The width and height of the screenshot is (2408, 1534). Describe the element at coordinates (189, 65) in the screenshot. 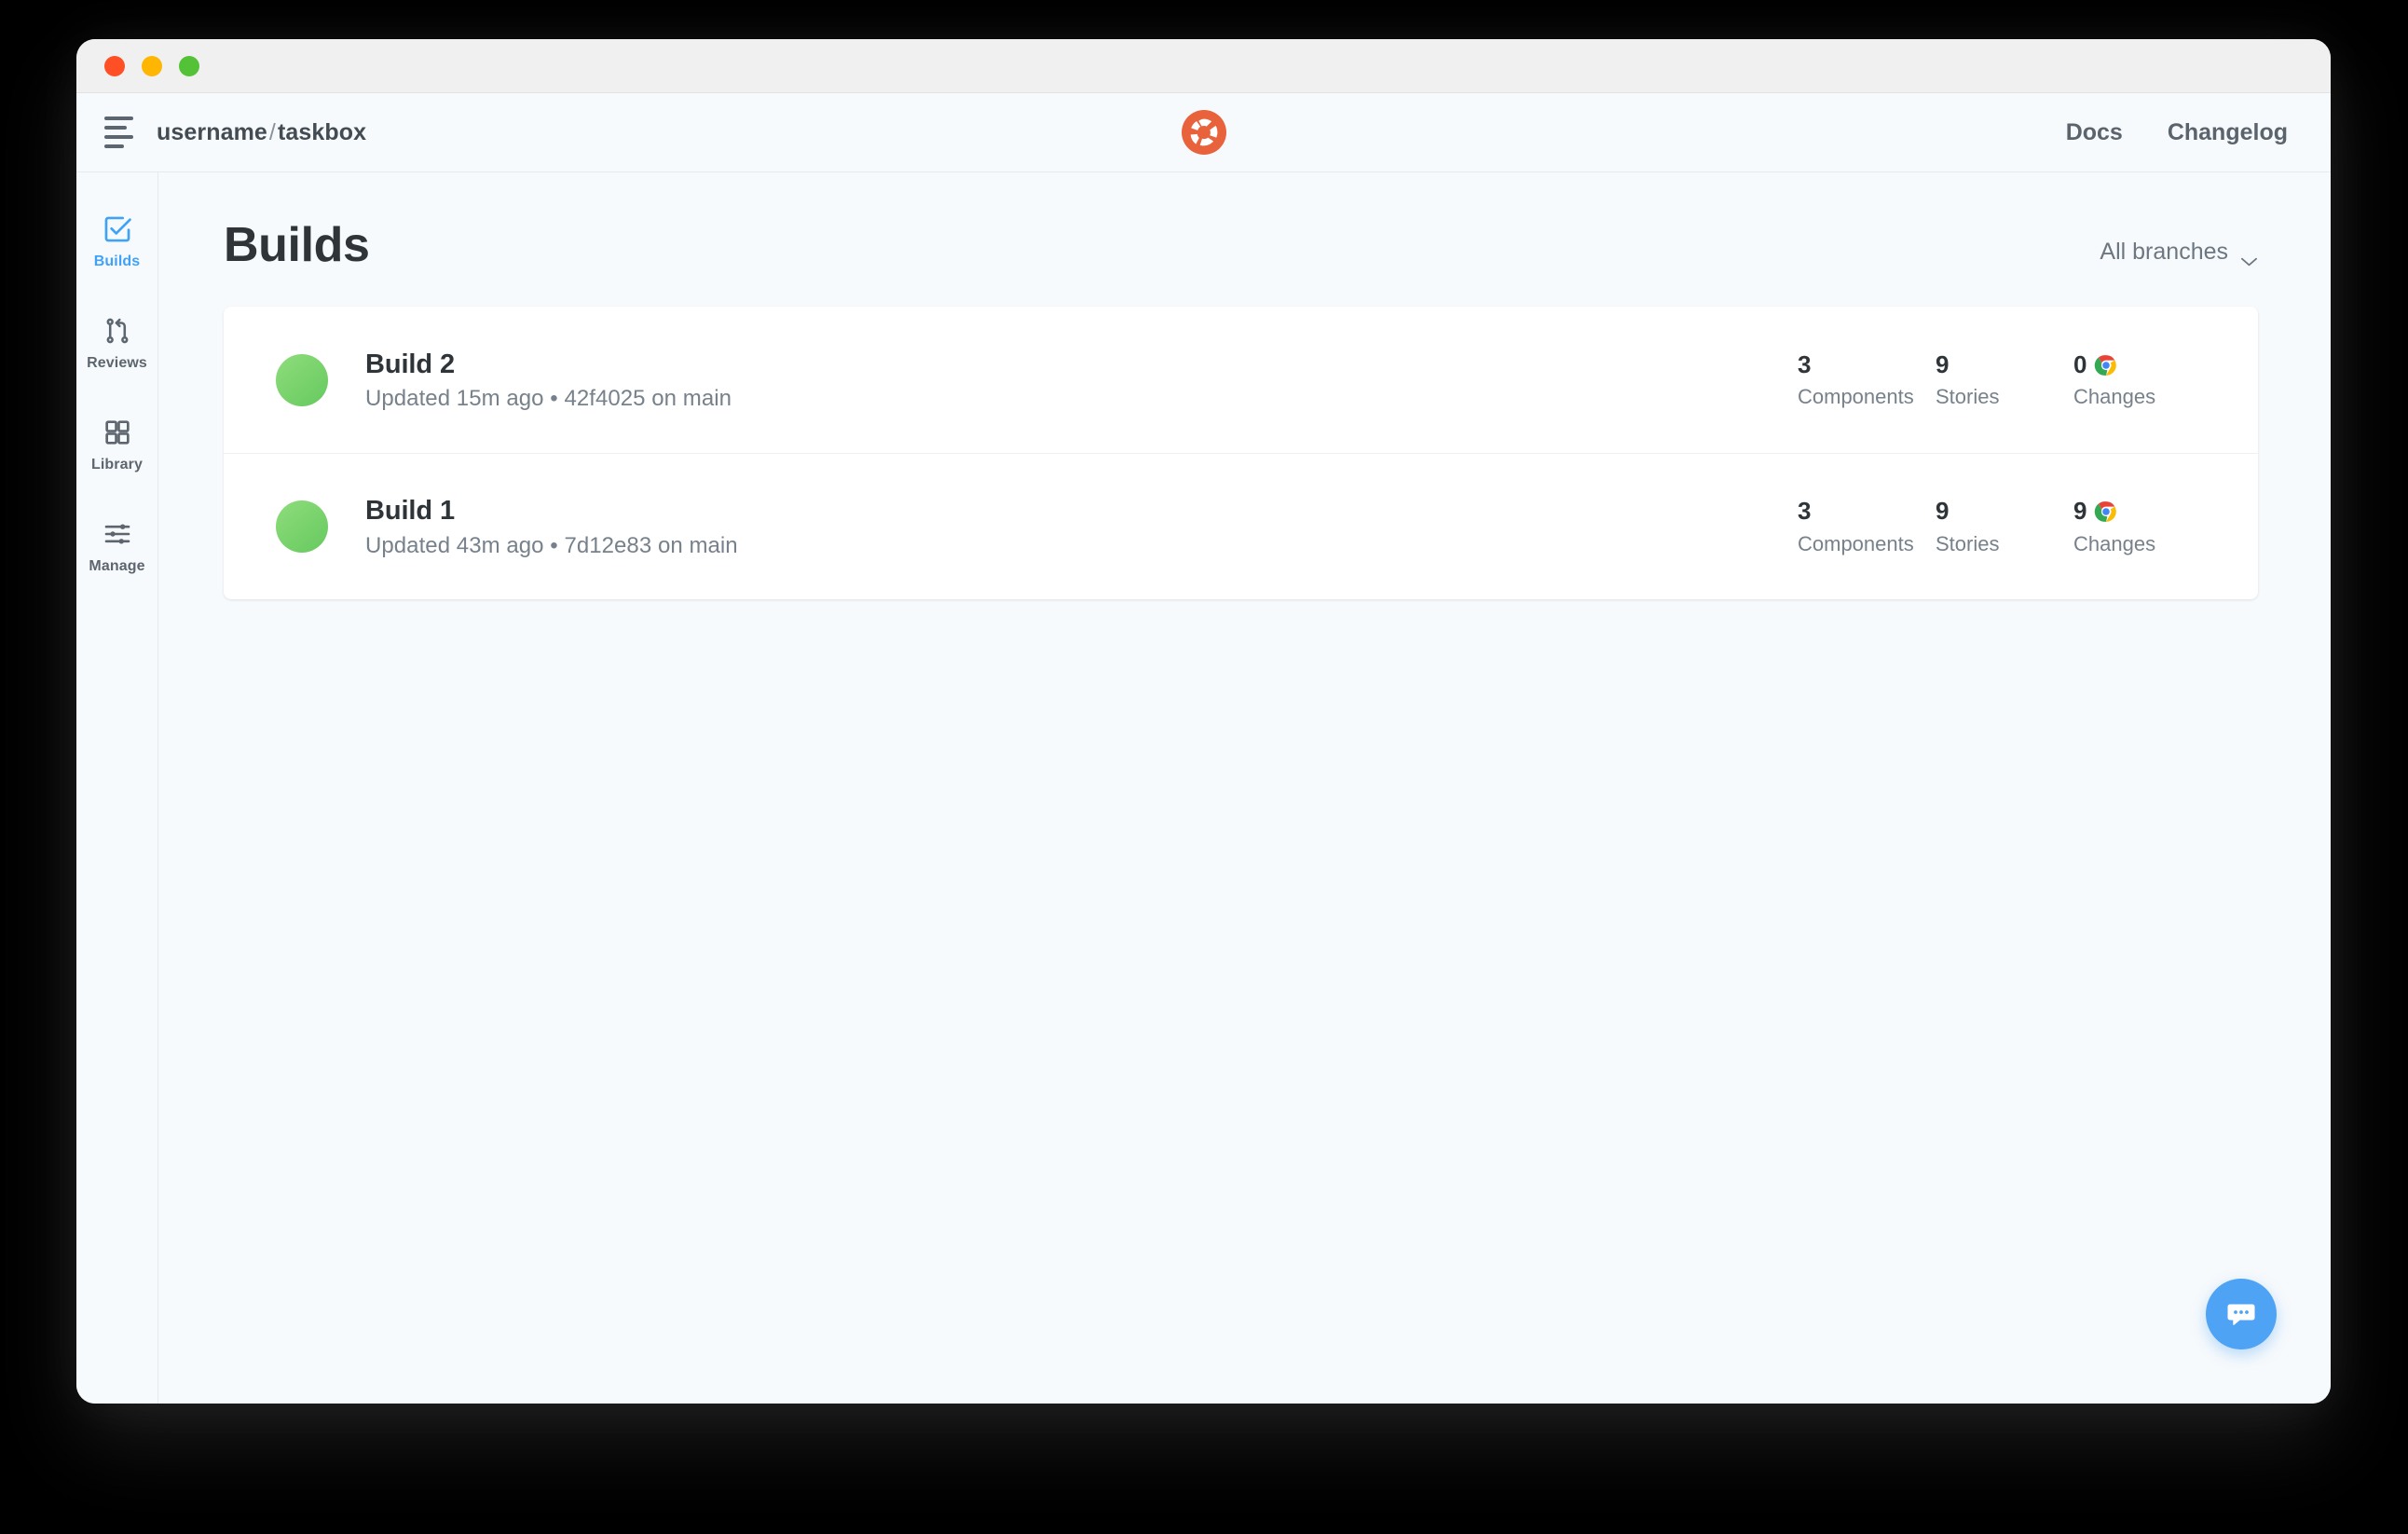

I see `window-maximize-button` at that location.